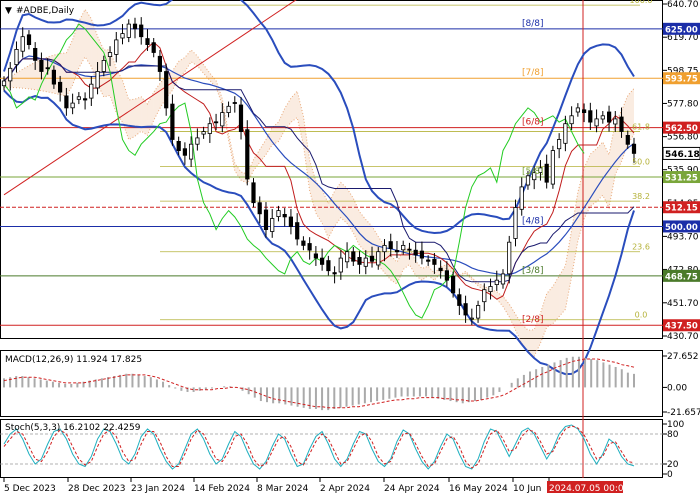 Image resolution: width=700 pixels, height=504 pixels. What do you see at coordinates (533, 24) in the screenshot?
I see `murrey-bracket-label: [8/8]` at bounding box center [533, 24].